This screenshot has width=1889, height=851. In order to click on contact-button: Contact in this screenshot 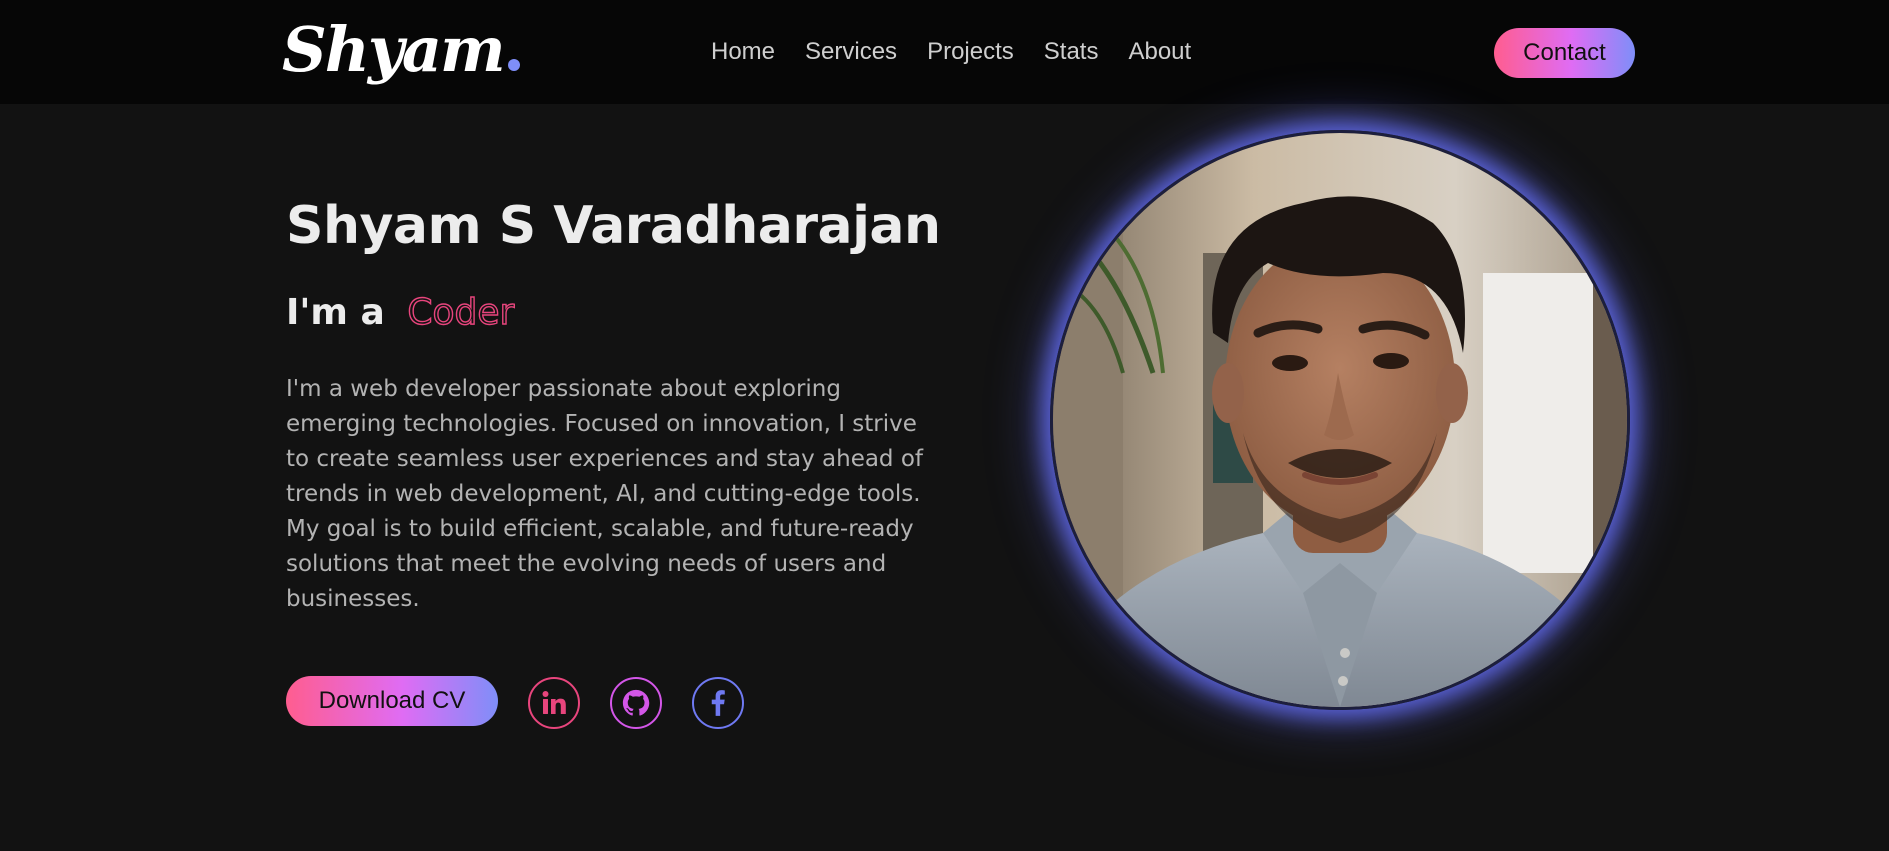, I will do `click(1564, 53)`.